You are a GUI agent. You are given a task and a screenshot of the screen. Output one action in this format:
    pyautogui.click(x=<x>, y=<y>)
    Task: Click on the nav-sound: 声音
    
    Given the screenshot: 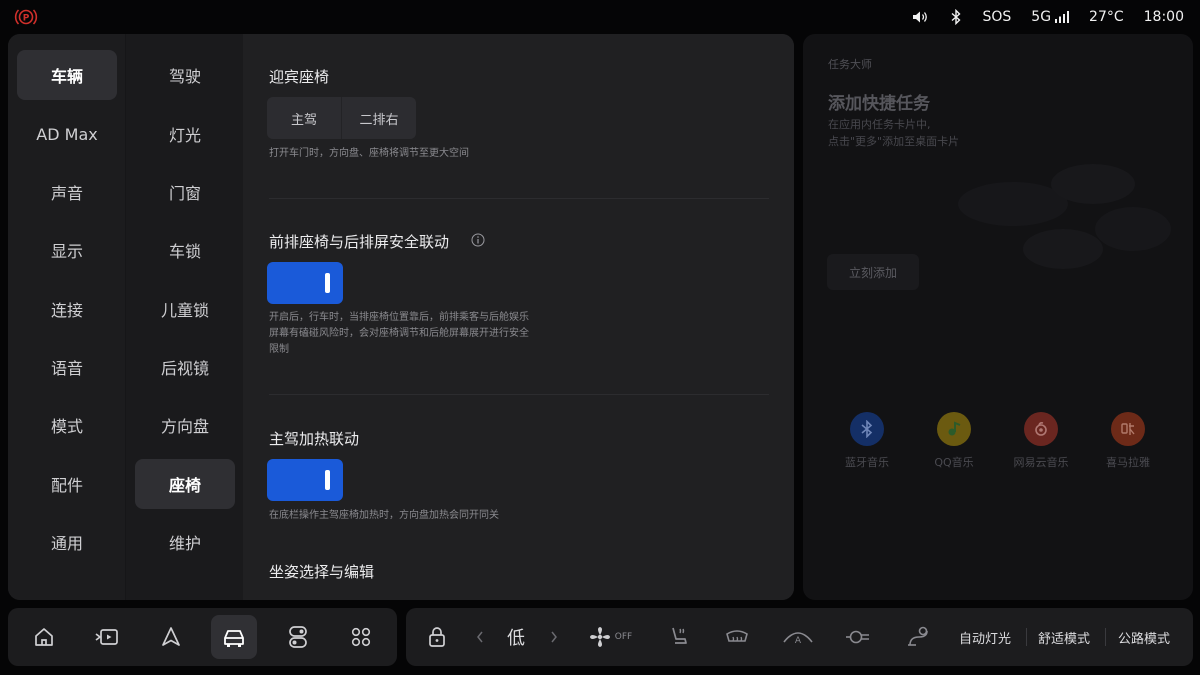 What is the action you would take?
    pyautogui.click(x=67, y=192)
    